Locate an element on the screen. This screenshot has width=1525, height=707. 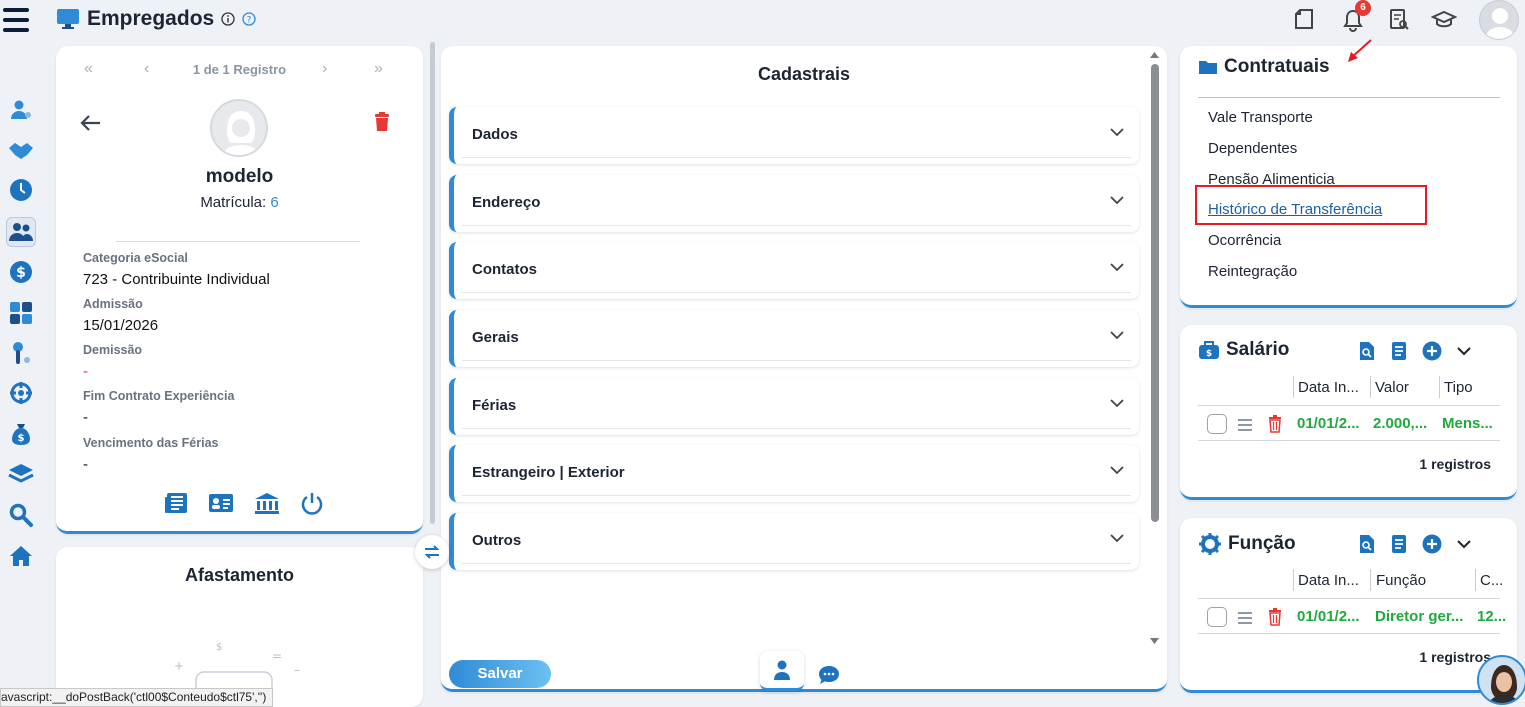
left-rail: $ $ is located at coordinates (22, 353).